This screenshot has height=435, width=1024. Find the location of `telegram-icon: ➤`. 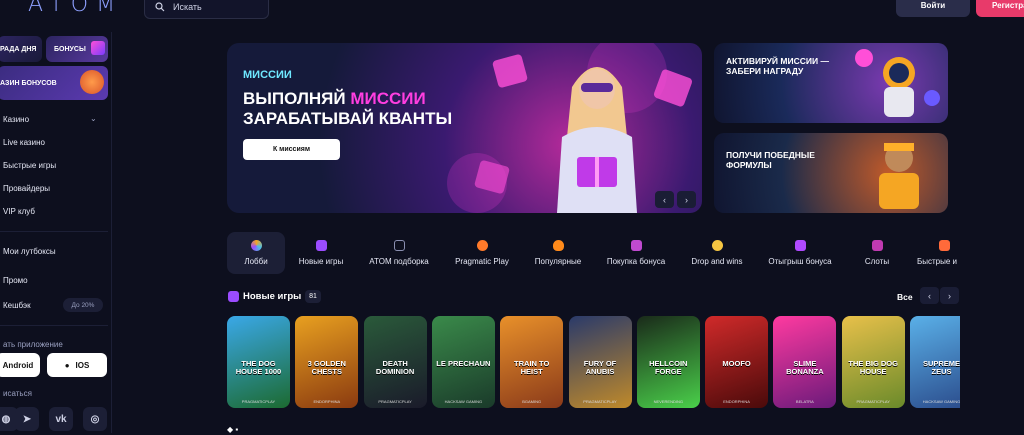

telegram-icon: ➤ is located at coordinates (27, 419).